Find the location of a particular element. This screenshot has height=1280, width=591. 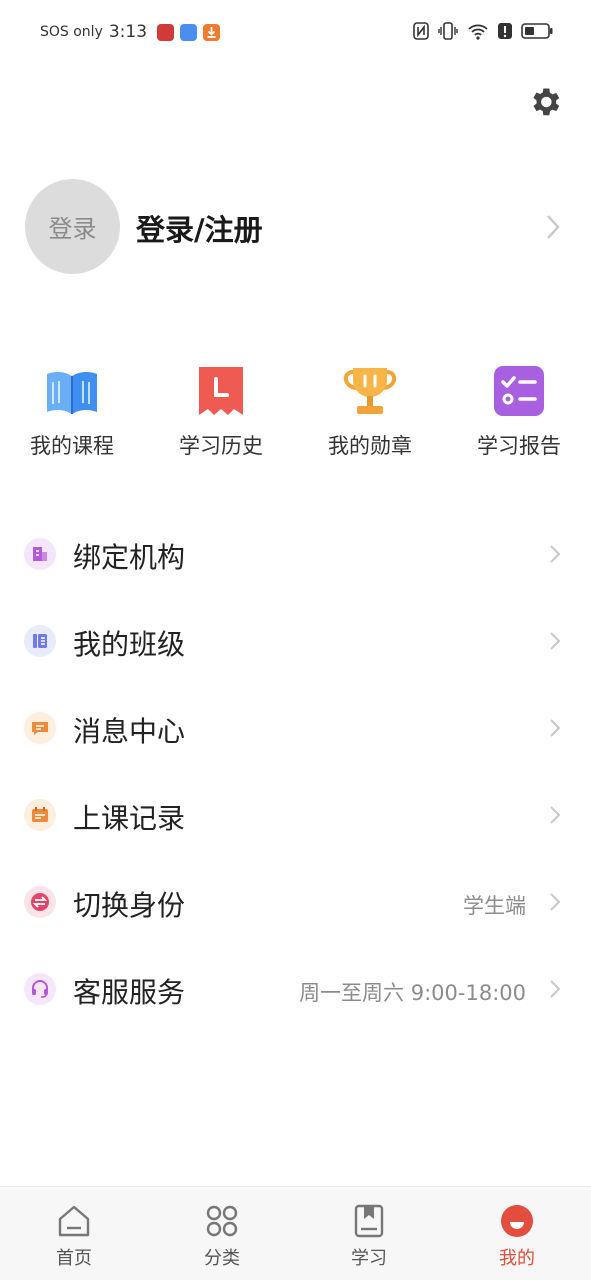

avatar: 登录 is located at coordinates (72, 226).